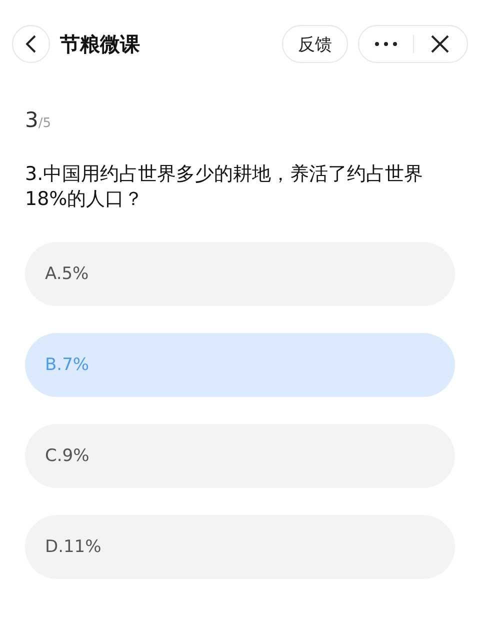 This screenshot has width=480, height=640. I want to click on more-icon, so click(385, 44).